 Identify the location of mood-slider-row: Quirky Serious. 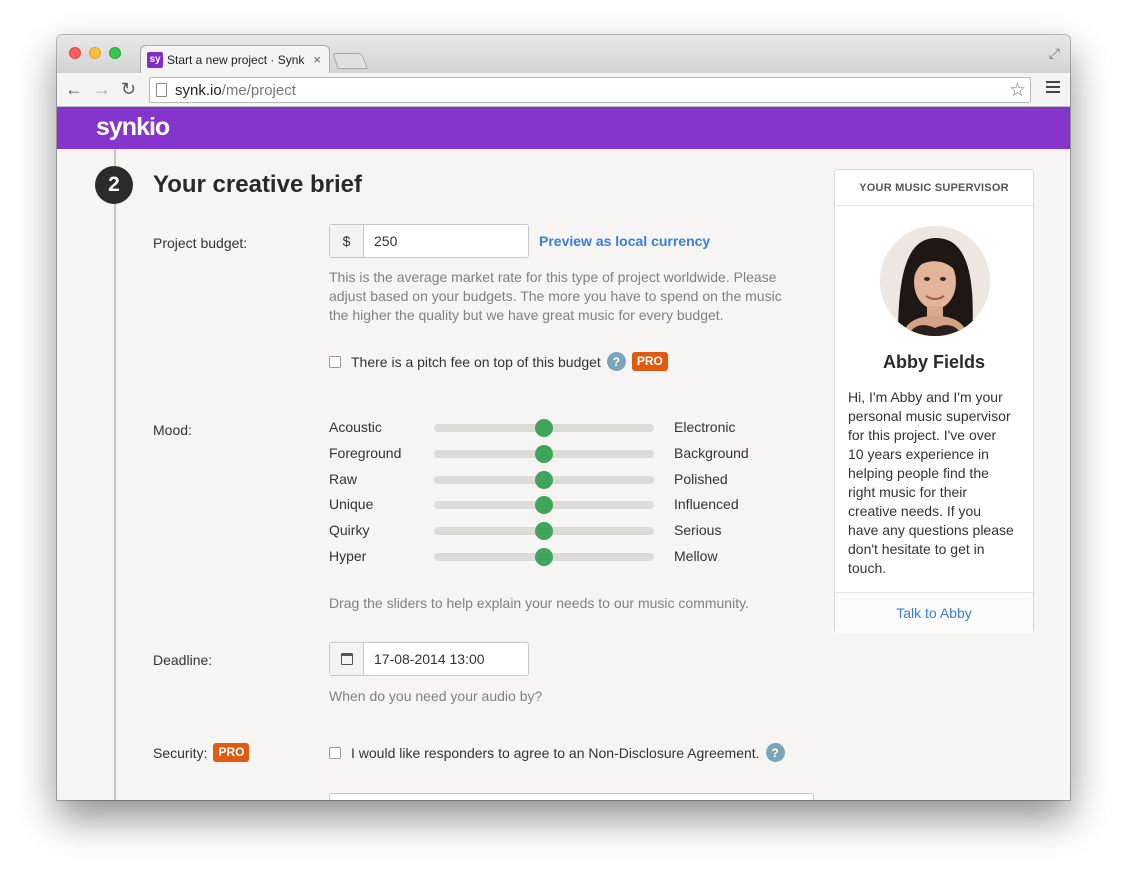
(559, 530).